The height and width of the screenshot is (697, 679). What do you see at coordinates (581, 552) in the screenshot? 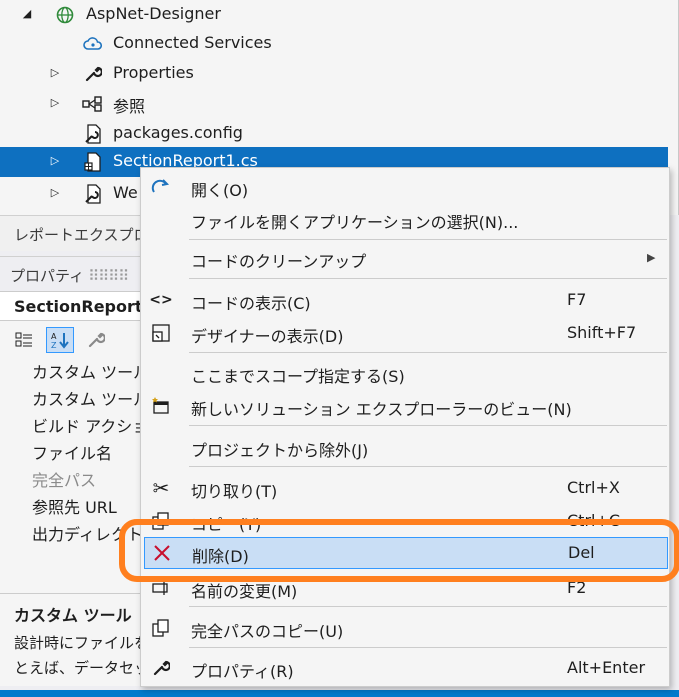
I see `menu-item-shortcut: Del` at bounding box center [581, 552].